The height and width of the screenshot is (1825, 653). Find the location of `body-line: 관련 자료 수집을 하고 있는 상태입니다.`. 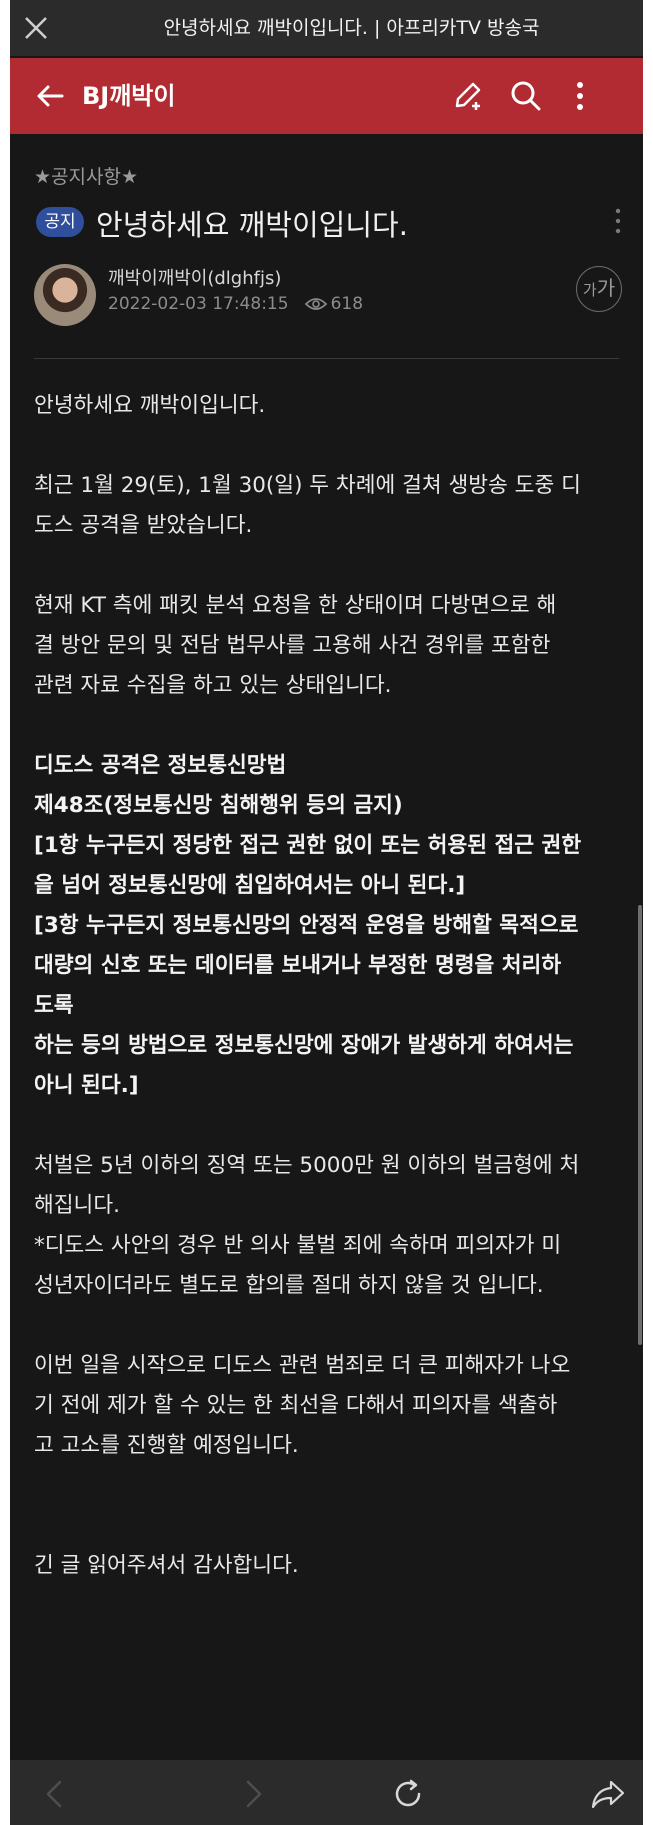

body-line: 관련 자료 수집을 하고 있는 상태입니다. is located at coordinates (213, 685).